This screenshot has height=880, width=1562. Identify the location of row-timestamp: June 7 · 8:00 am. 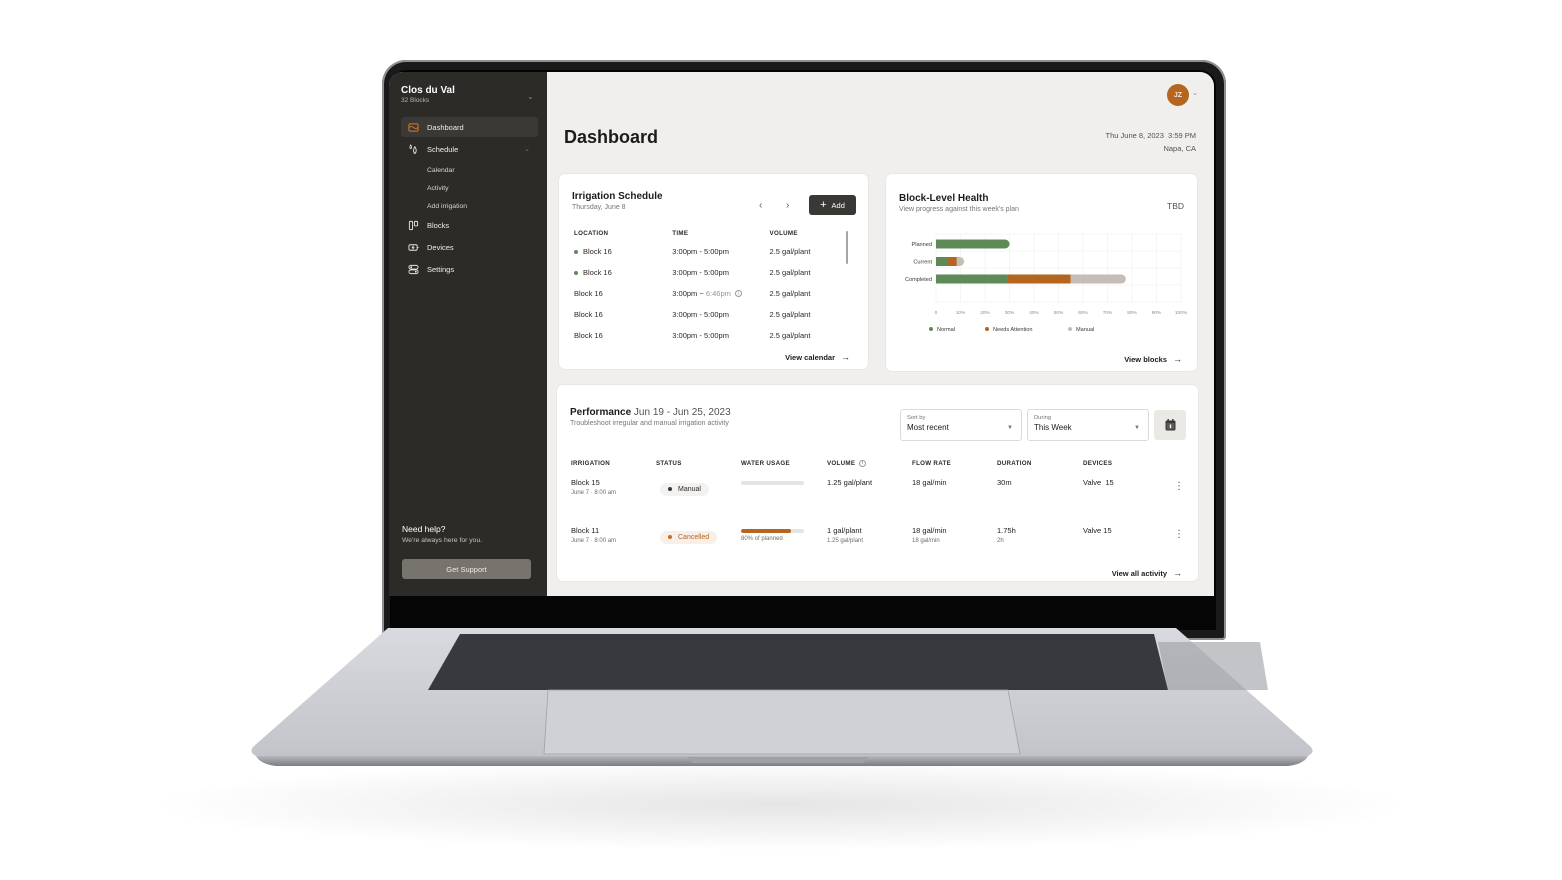
(594, 493).